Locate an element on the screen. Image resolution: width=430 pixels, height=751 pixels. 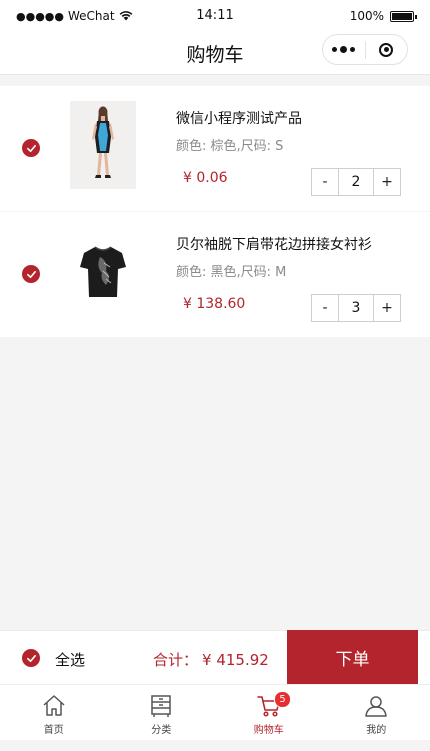
tab-label: 分类 is located at coordinates (161, 730).